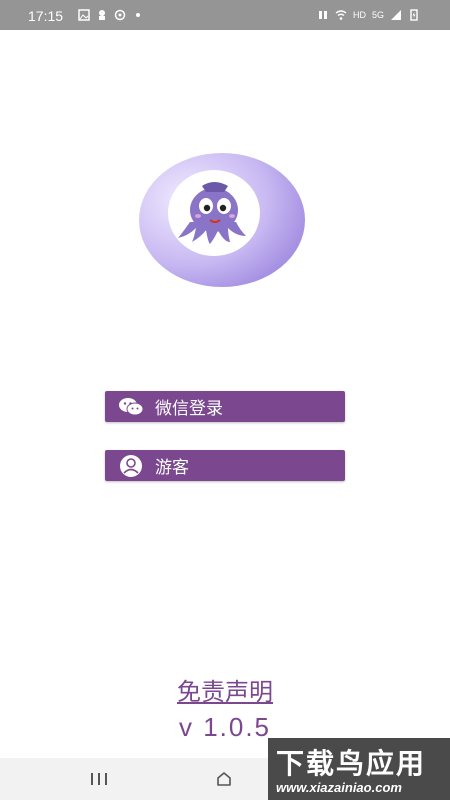 This screenshot has height=800, width=450. Describe the element at coordinates (189, 409) in the screenshot. I see `wechat-login-label: 微信登录` at that location.